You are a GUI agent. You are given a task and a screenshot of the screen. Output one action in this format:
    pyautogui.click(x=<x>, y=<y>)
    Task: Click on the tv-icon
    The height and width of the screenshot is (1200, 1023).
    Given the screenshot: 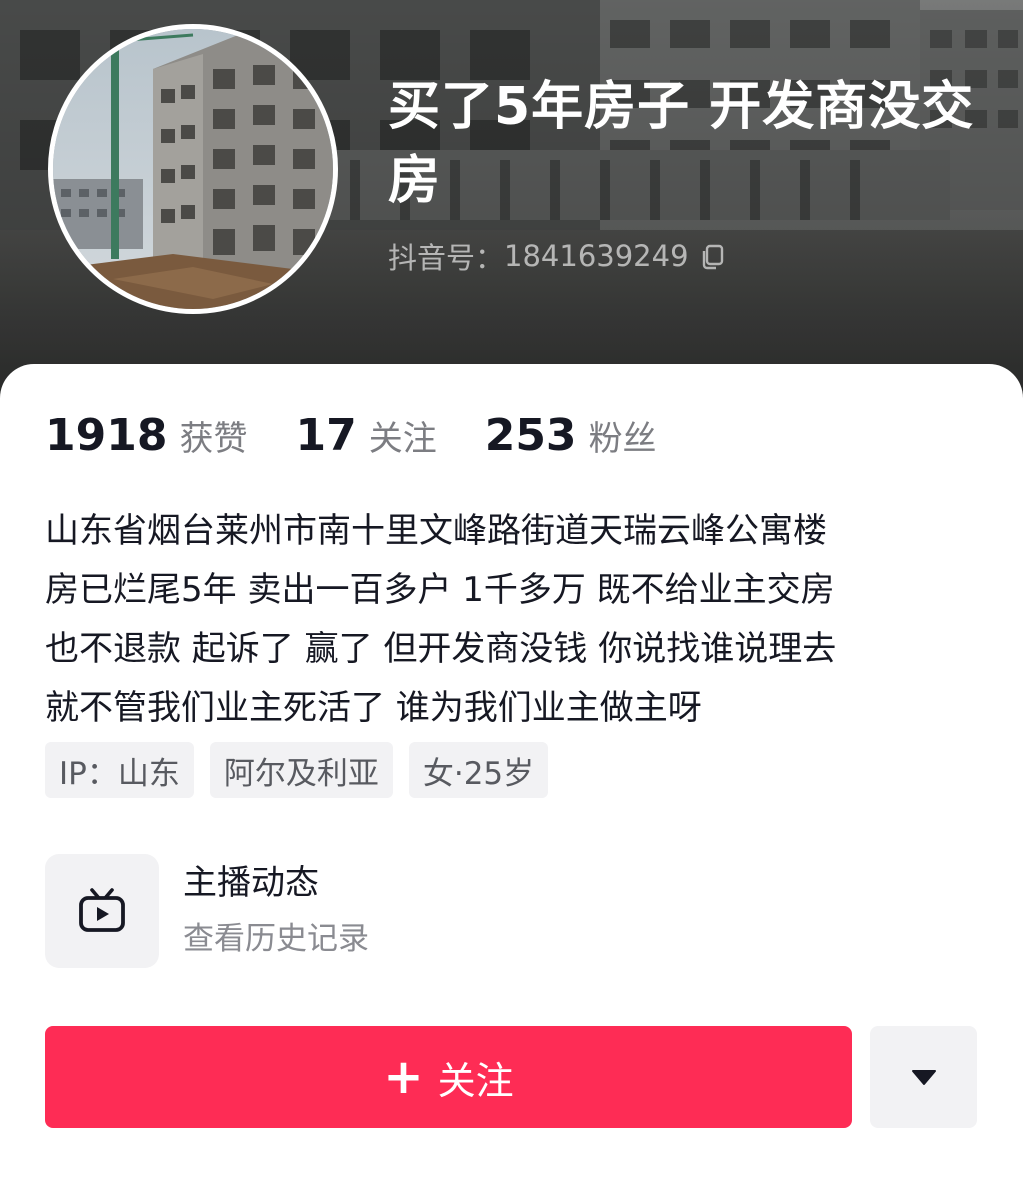 What is the action you would take?
    pyautogui.click(x=102, y=910)
    